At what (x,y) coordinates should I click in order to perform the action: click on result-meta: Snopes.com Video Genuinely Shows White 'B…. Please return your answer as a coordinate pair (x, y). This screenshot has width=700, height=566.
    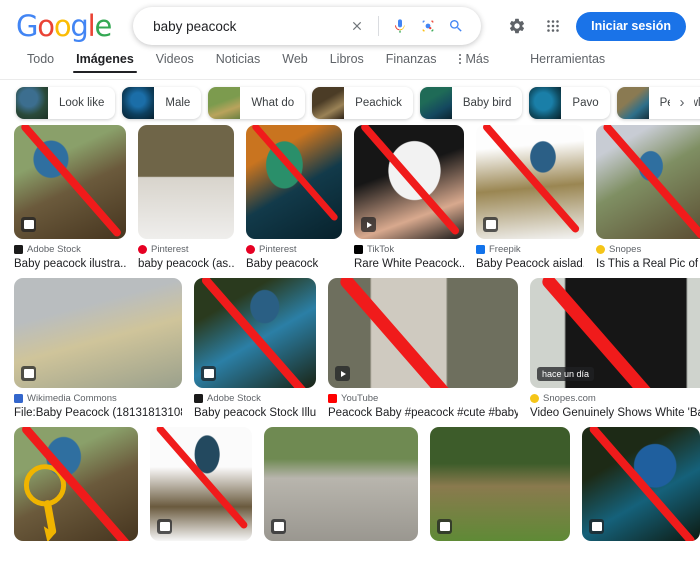
    Looking at the image, I should click on (615, 404).